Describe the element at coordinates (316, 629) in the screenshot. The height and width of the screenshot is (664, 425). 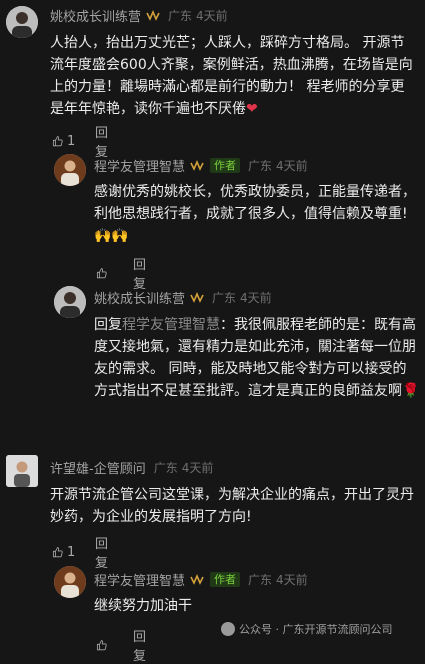
I see `watermark-text: 公众号 · 广东开源节流顾问公司` at that location.